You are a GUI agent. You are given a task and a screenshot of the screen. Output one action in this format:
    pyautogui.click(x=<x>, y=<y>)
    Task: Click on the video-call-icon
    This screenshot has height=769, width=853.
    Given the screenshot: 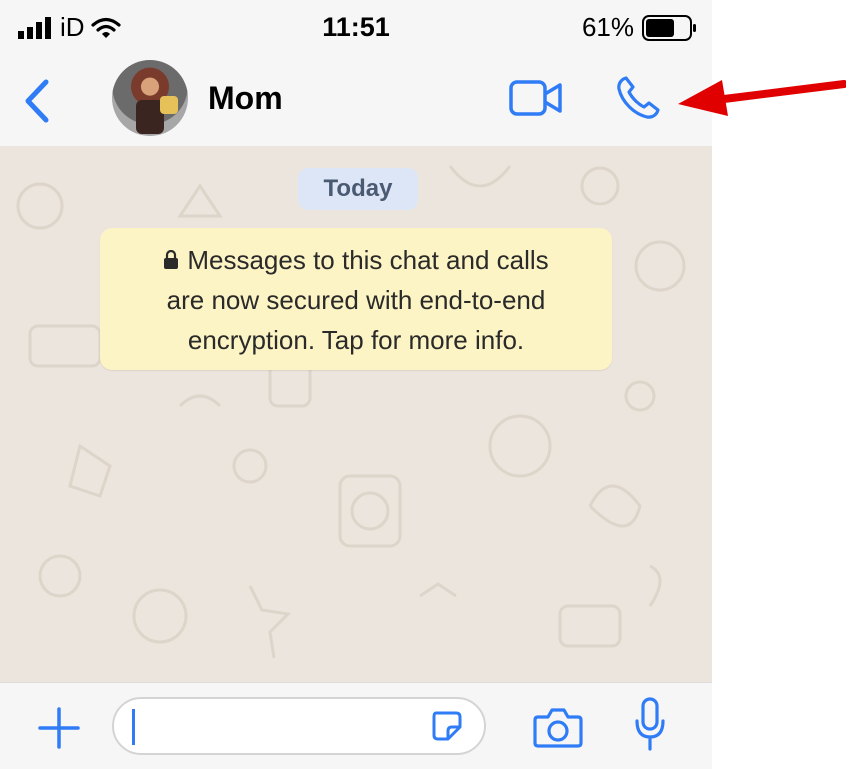 What is the action you would take?
    pyautogui.click(x=536, y=98)
    